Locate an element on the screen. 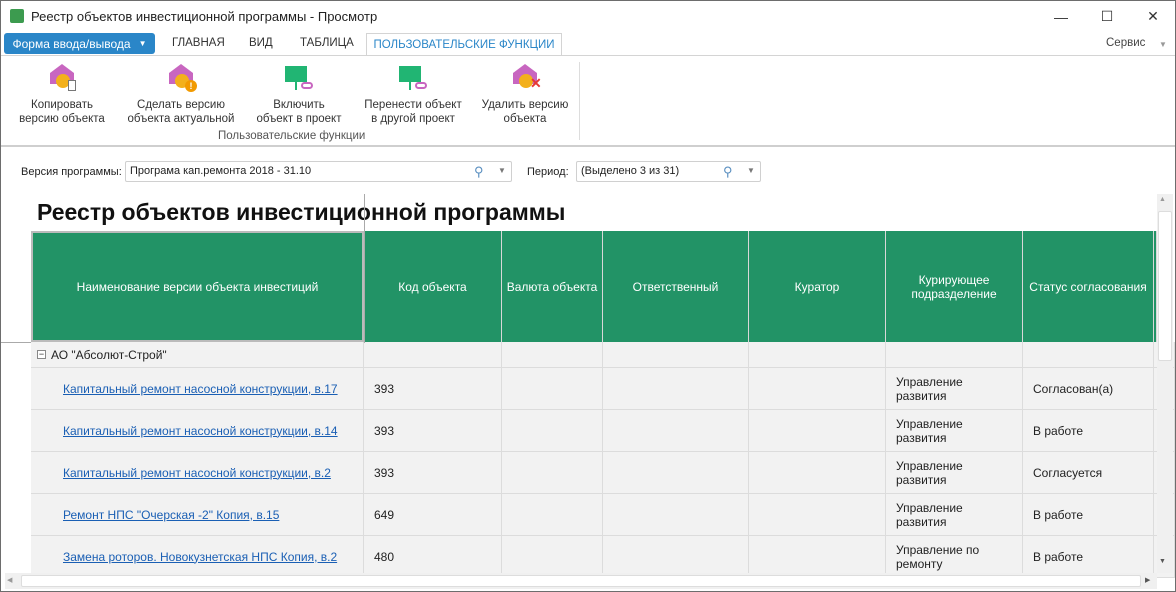  column-header-status: Статус согласования is located at coordinates (1088, 286).